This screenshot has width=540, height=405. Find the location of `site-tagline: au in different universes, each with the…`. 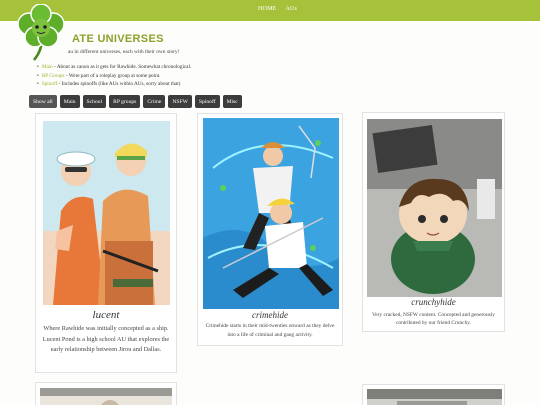

site-tagline: au in different universes, each with the… is located at coordinates (124, 52).